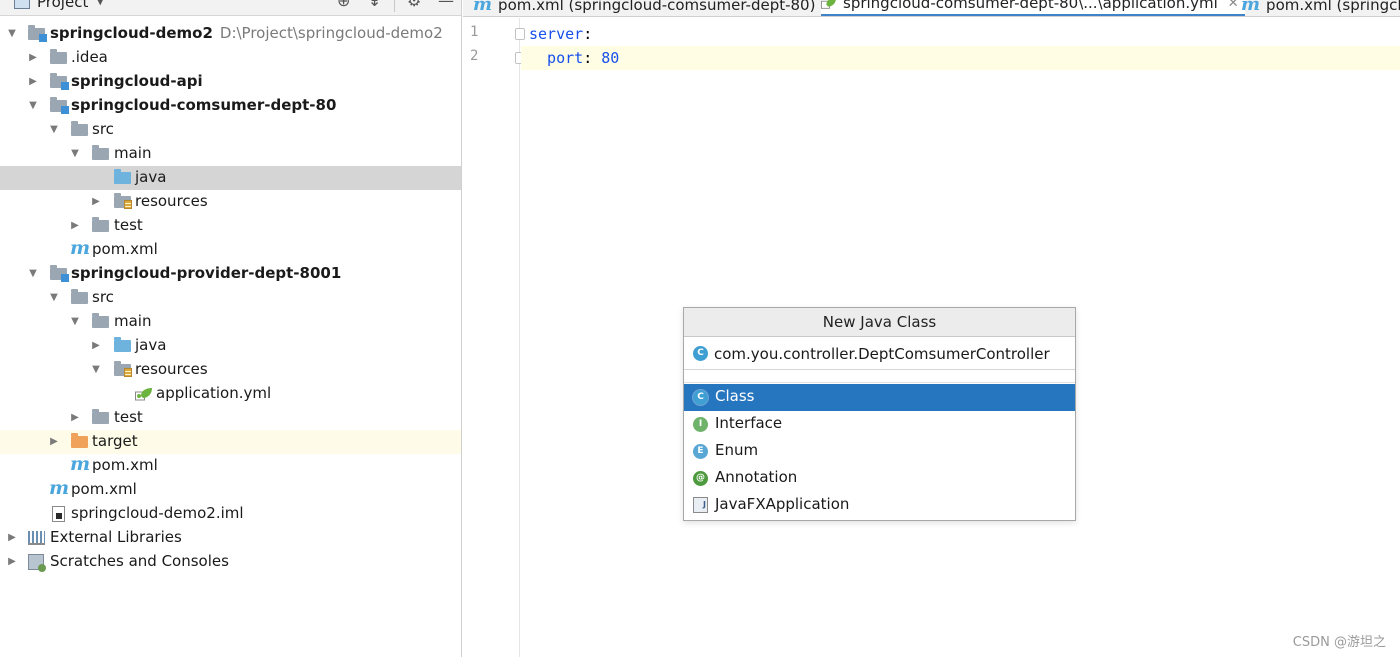 The width and height of the screenshot is (1400, 657). I want to click on tree-item-pom-xml-root: m pom.xml, so click(230, 490).